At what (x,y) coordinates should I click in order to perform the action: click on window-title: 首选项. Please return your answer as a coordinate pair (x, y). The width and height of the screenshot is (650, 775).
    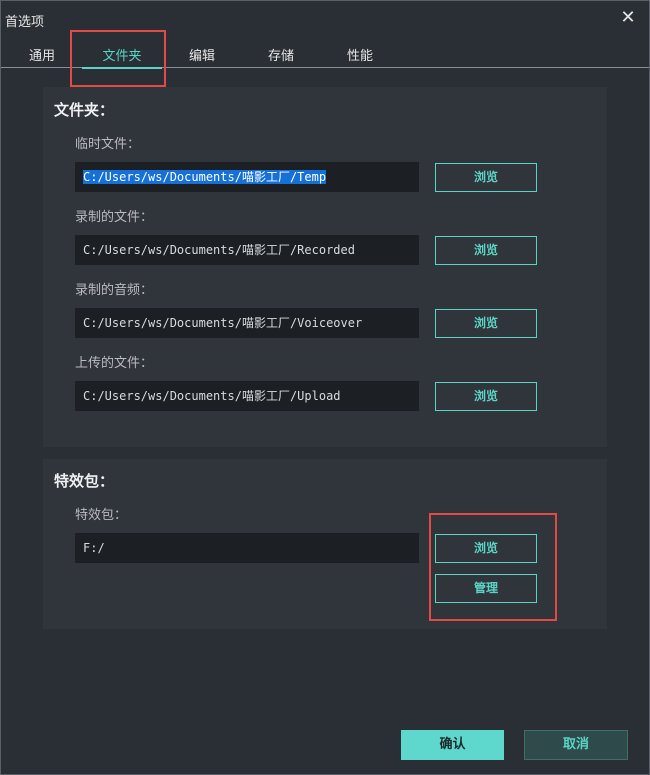
    Looking at the image, I should click on (25, 22).